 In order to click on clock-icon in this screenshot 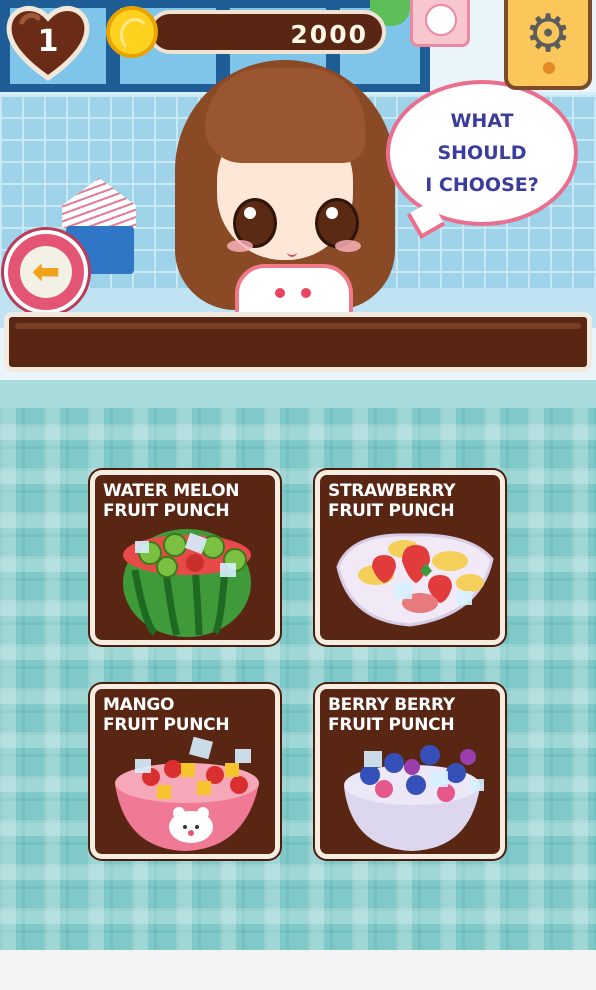, I will do `click(440, 23)`.